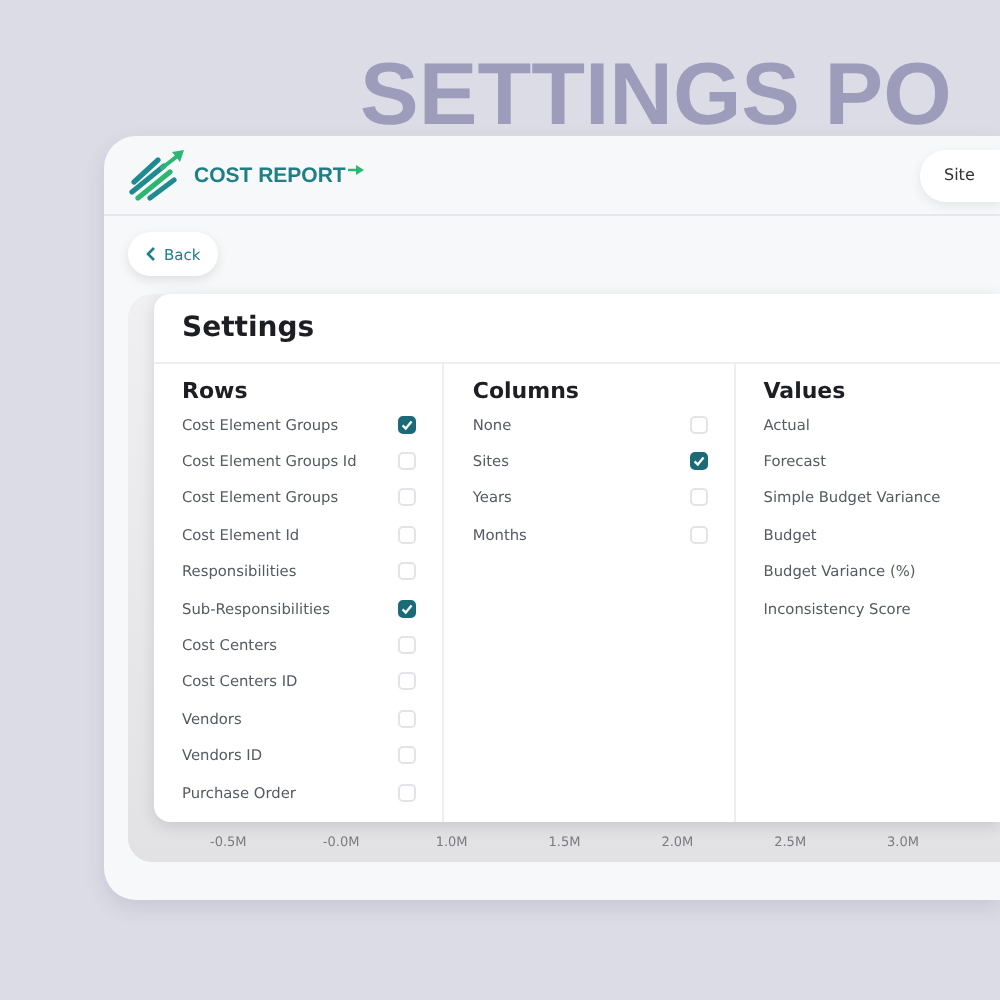 This screenshot has width=1000, height=1000. I want to click on arrow-icon, so click(355, 169).